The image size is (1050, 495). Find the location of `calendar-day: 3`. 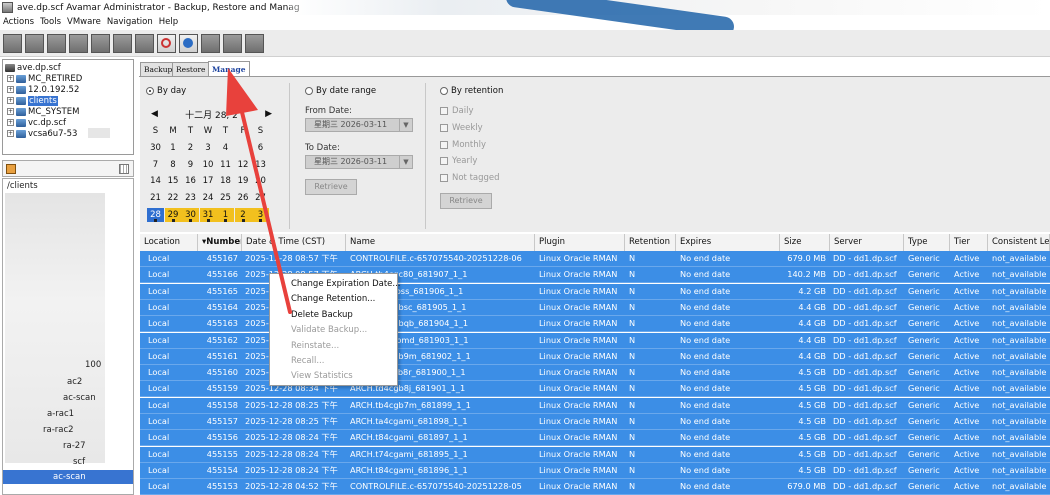

calendar-day: 3 is located at coordinates (260, 215).